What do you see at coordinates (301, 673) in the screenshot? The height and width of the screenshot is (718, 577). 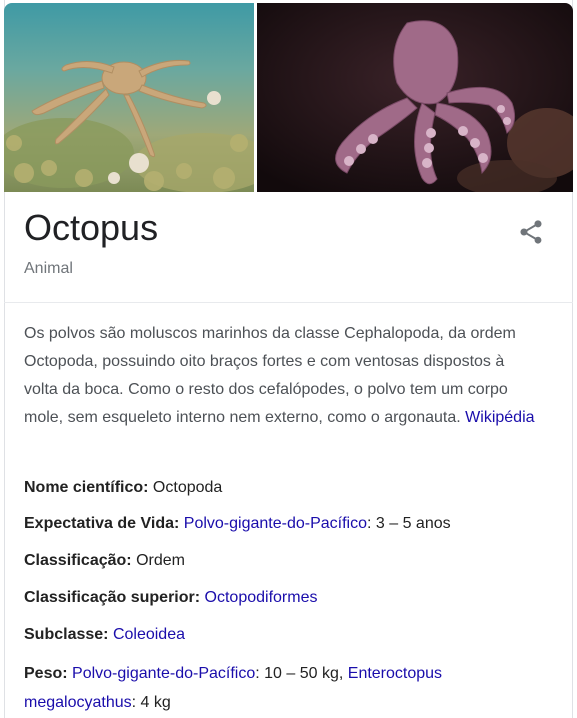 I see `fact-value: : 10 – 50 kg,` at bounding box center [301, 673].